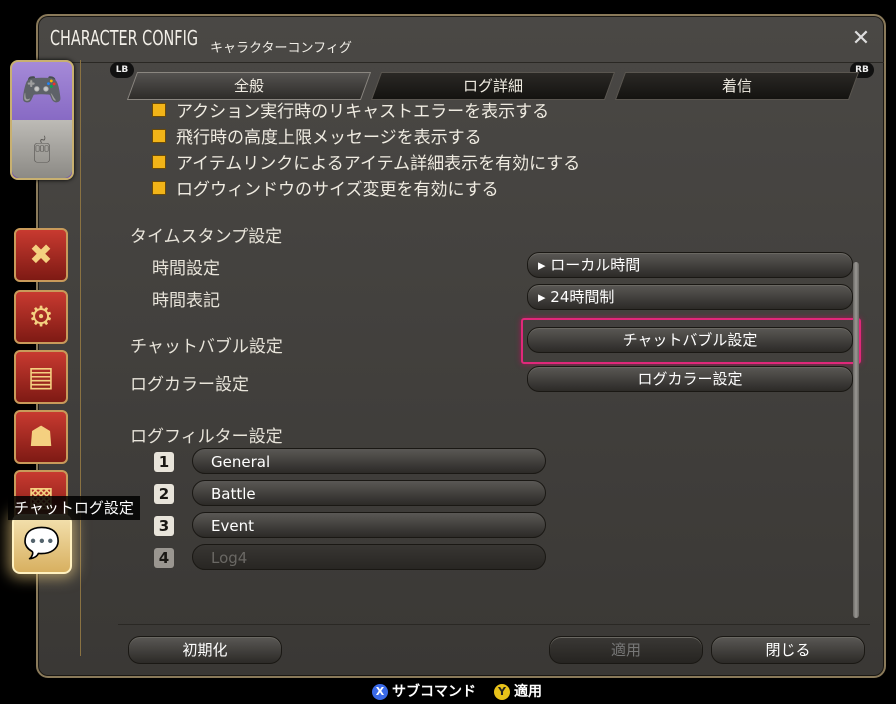 This screenshot has width=896, height=704. I want to click on title-bar: CHARACTER CONFIG キャラクターコンフィグ ✕, so click(461, 39).